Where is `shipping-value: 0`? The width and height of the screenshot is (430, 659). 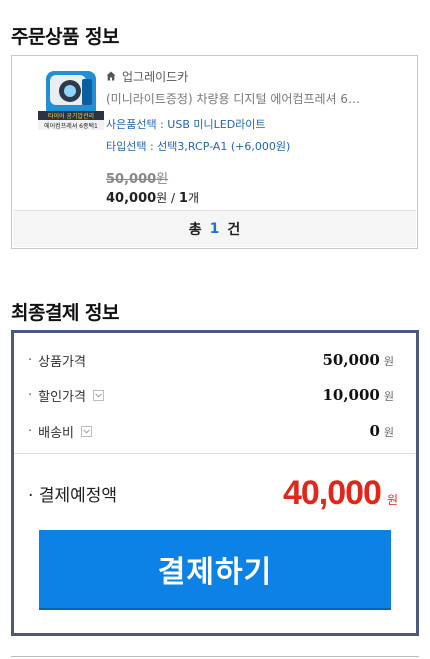
shipping-value: 0 is located at coordinates (374, 431).